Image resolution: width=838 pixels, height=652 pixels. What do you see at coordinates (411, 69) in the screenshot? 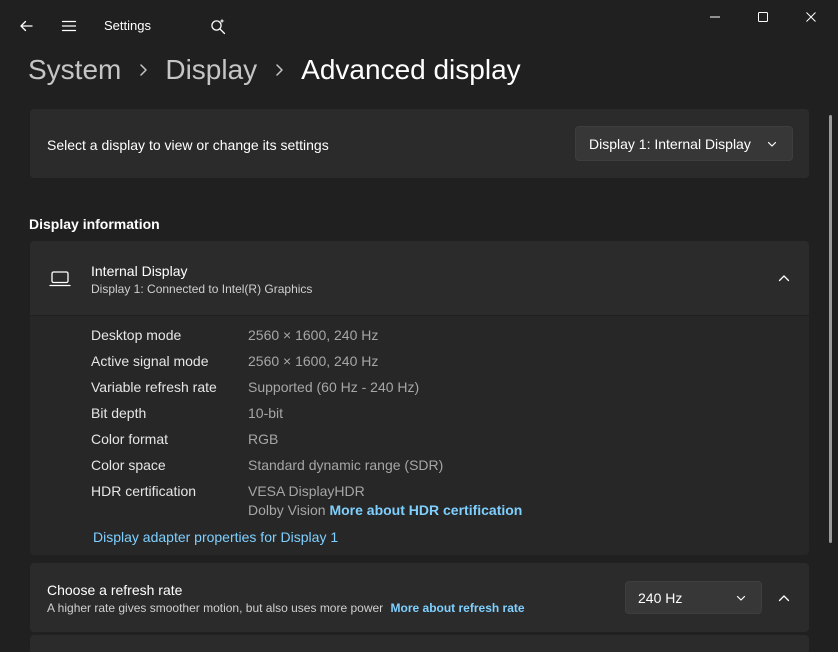
I see `page-title: Advanced display` at bounding box center [411, 69].